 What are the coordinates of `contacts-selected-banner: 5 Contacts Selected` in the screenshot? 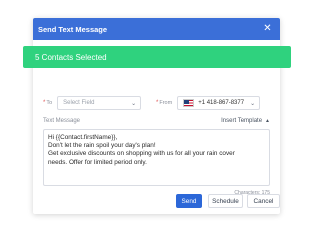 It's located at (157, 57).